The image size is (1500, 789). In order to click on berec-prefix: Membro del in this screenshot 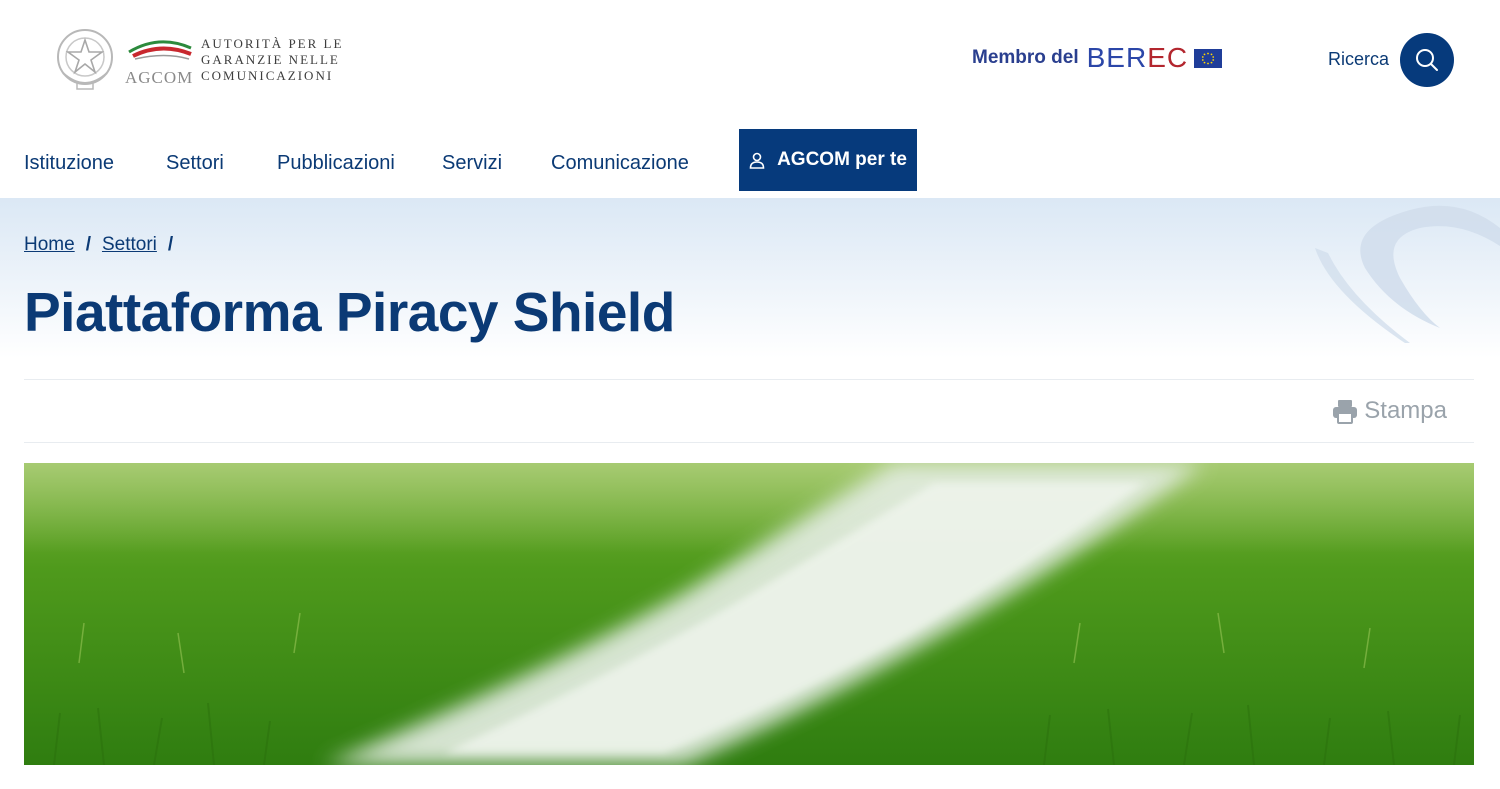, I will do `click(1025, 57)`.